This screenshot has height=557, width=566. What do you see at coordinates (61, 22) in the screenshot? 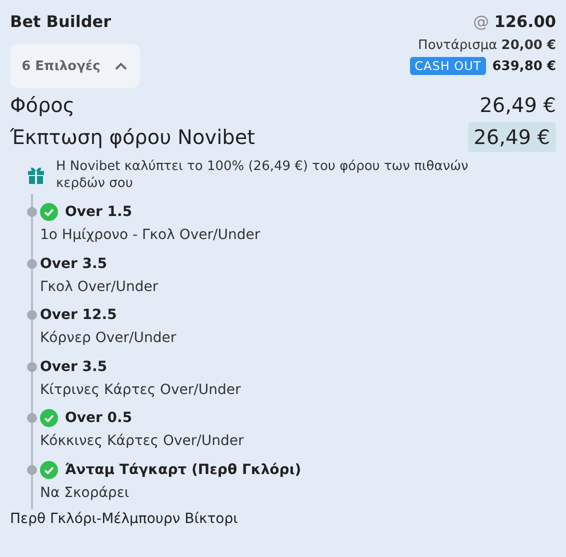
I see `bet-title: Bet Builder` at bounding box center [61, 22].